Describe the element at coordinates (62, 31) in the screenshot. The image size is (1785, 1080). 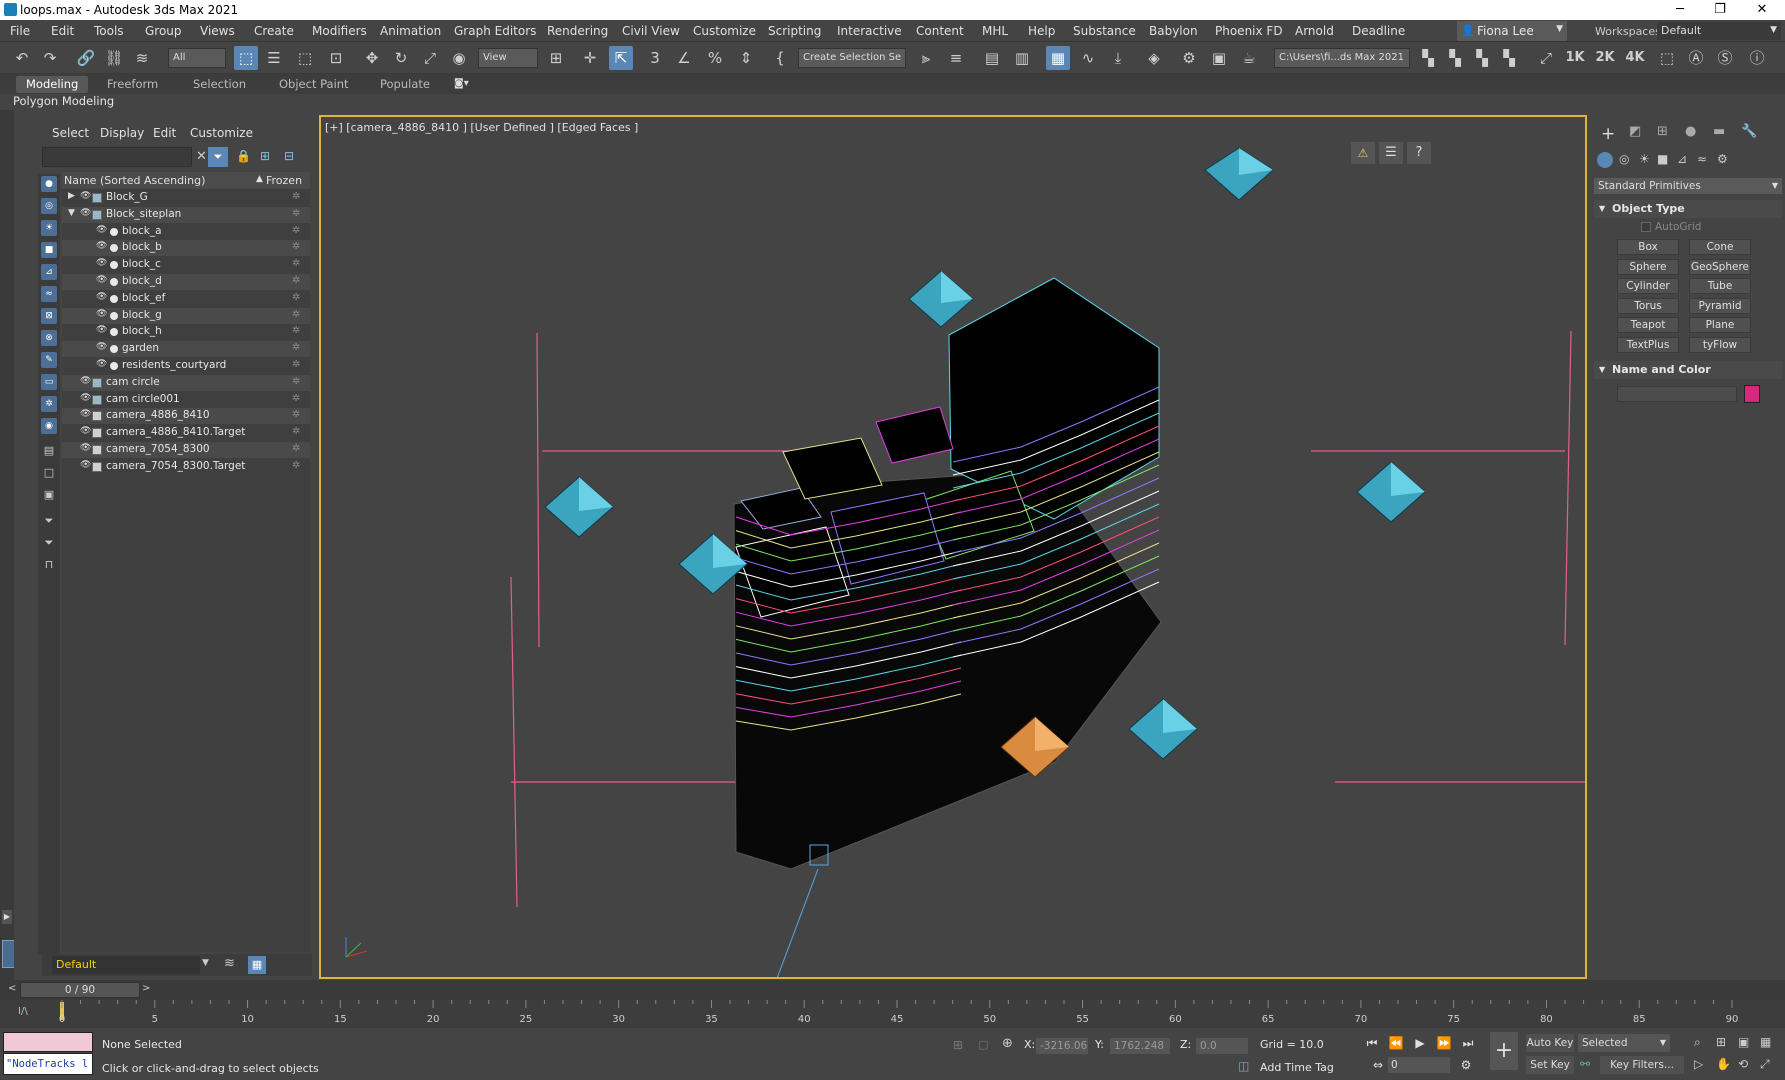
I see `menu-edit: Edit` at that location.